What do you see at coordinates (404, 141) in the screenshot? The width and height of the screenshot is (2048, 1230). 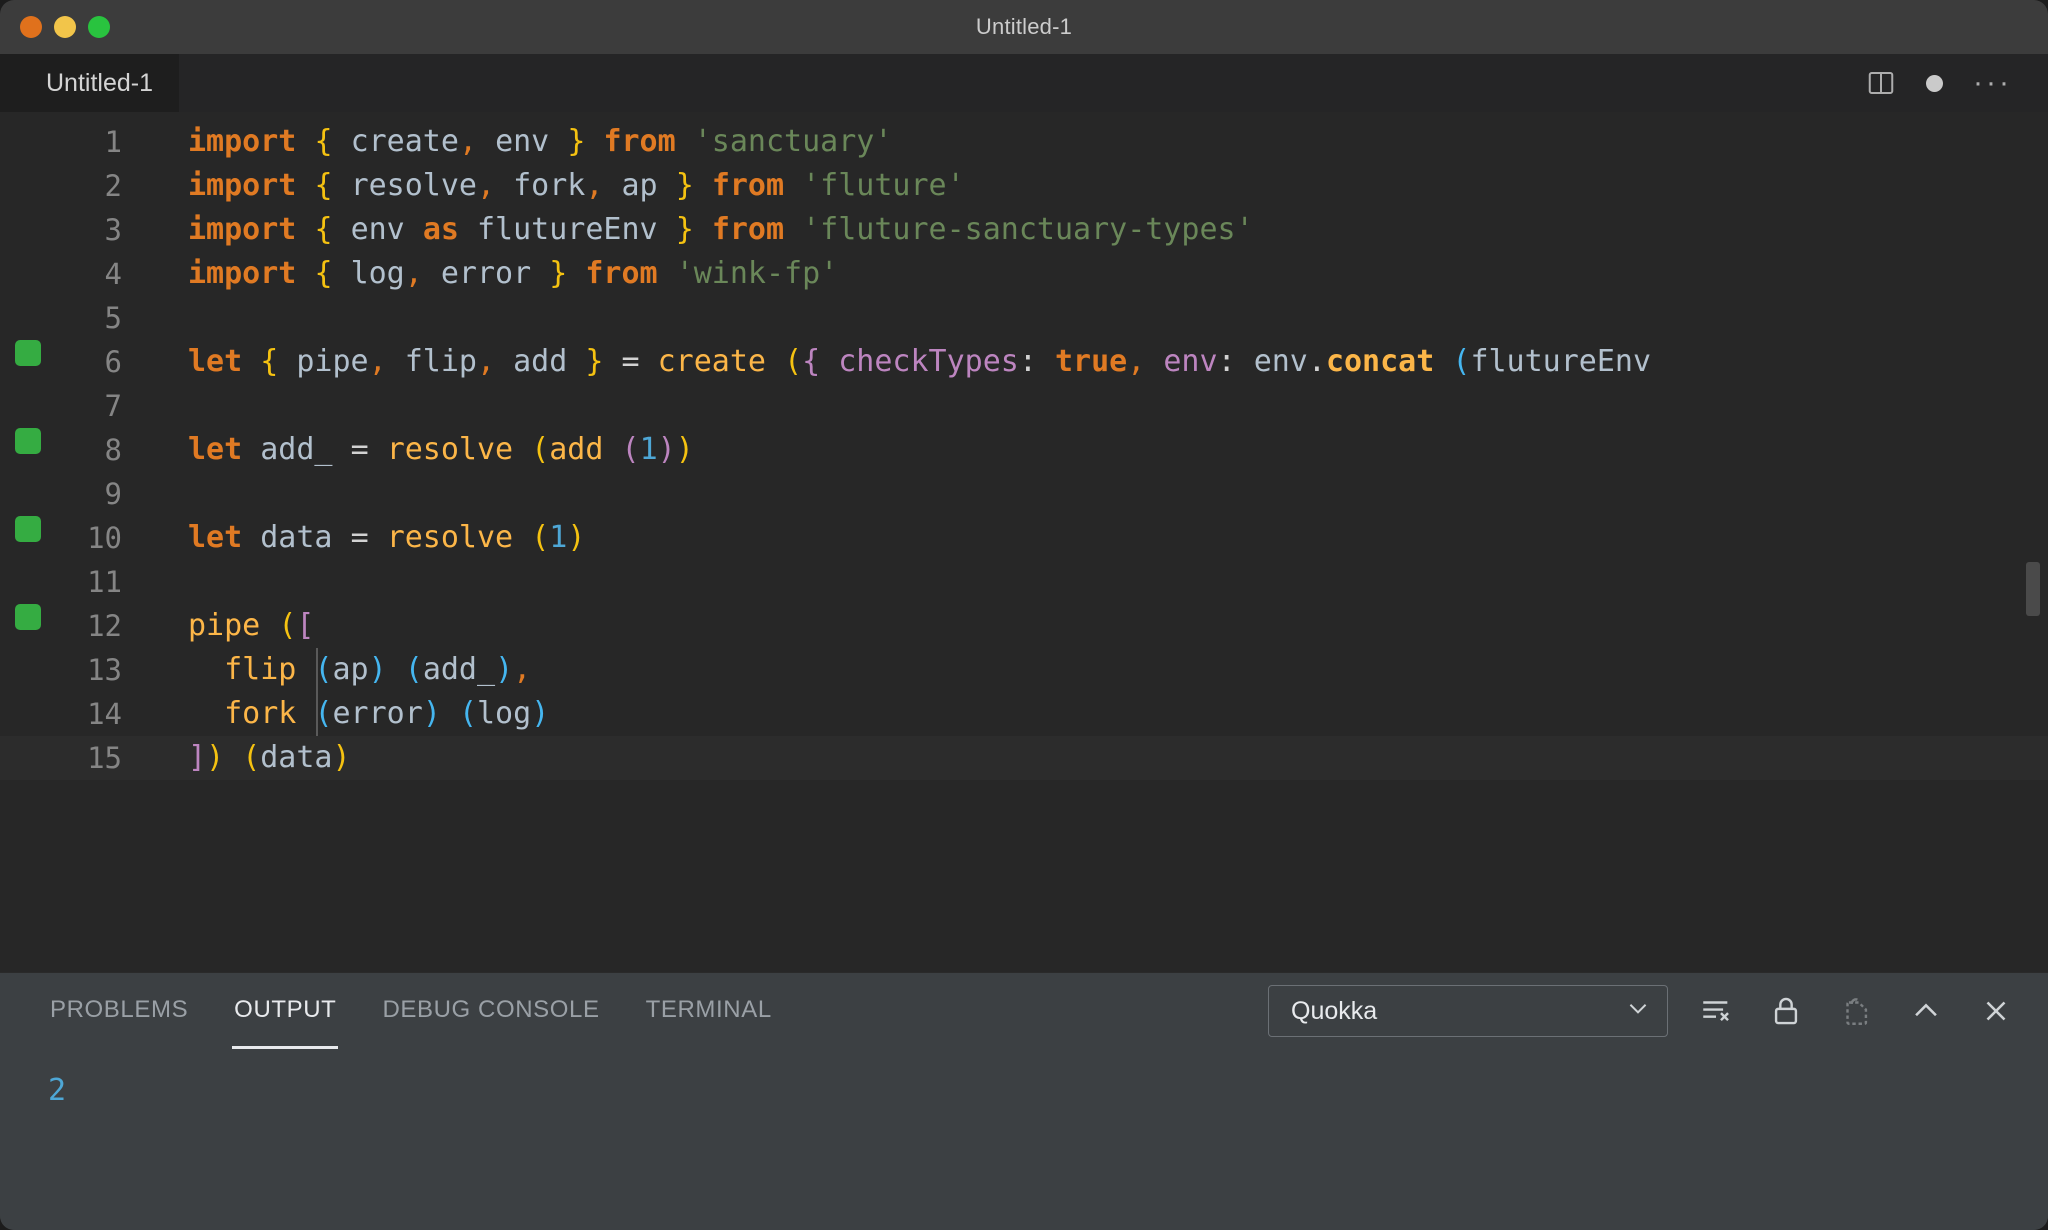 I see `code-token: create` at bounding box center [404, 141].